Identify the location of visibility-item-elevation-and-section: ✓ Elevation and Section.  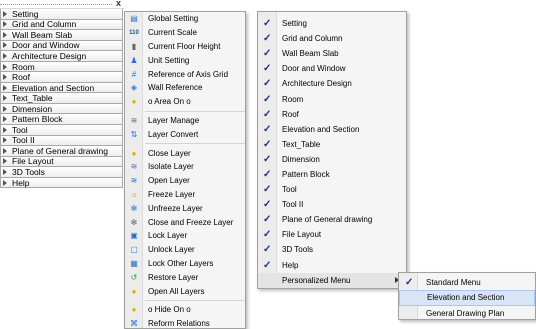
(332, 129).